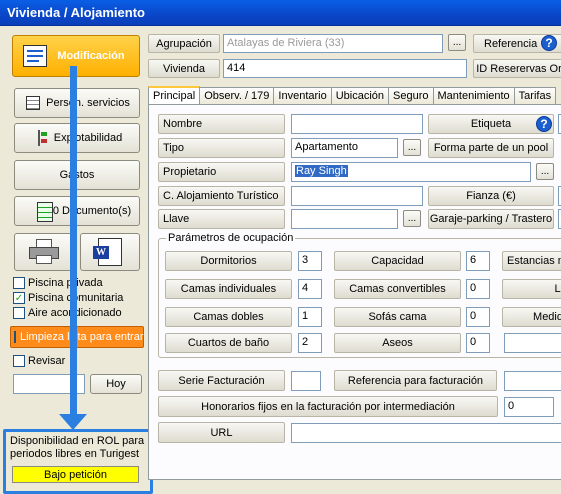 The width and height of the screenshot is (561, 494). What do you see at coordinates (357, 196) in the screenshot?
I see `c-alojamiento-input` at bounding box center [357, 196].